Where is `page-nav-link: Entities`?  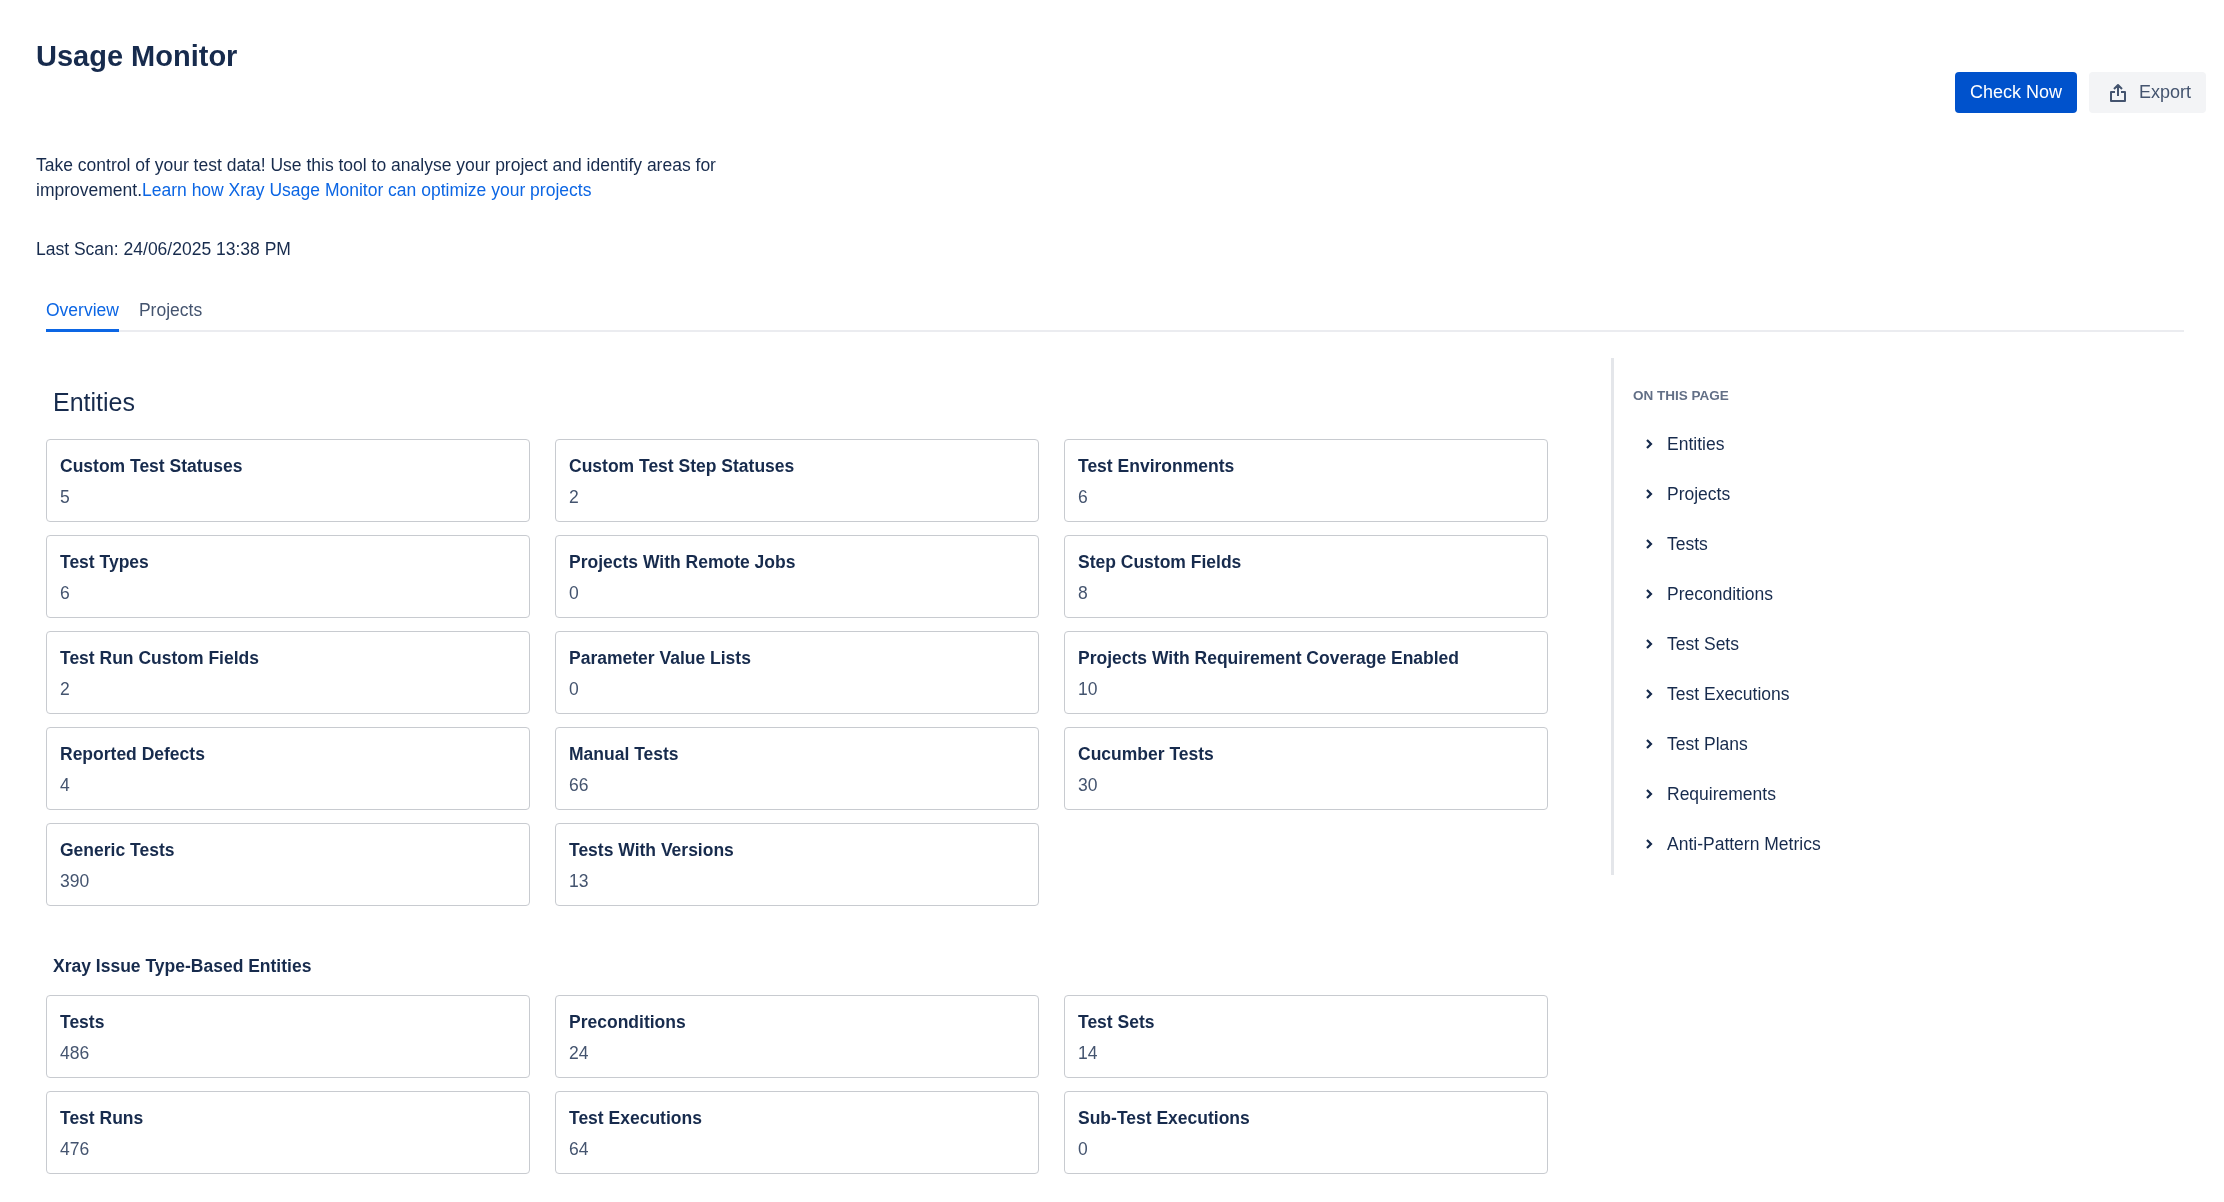
page-nav-link: Entities is located at coordinates (1727, 444).